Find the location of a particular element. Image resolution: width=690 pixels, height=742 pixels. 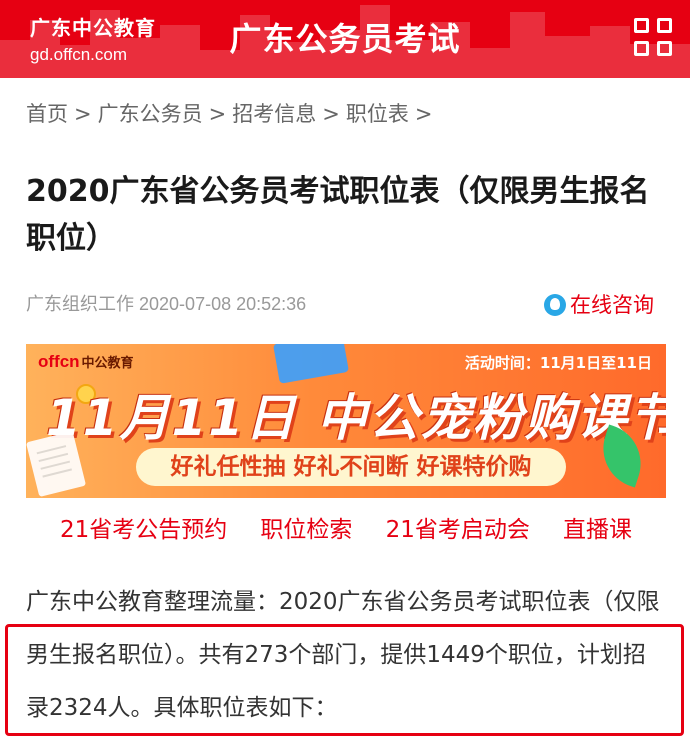

link-live-course: 直播课 is located at coordinates (597, 527).